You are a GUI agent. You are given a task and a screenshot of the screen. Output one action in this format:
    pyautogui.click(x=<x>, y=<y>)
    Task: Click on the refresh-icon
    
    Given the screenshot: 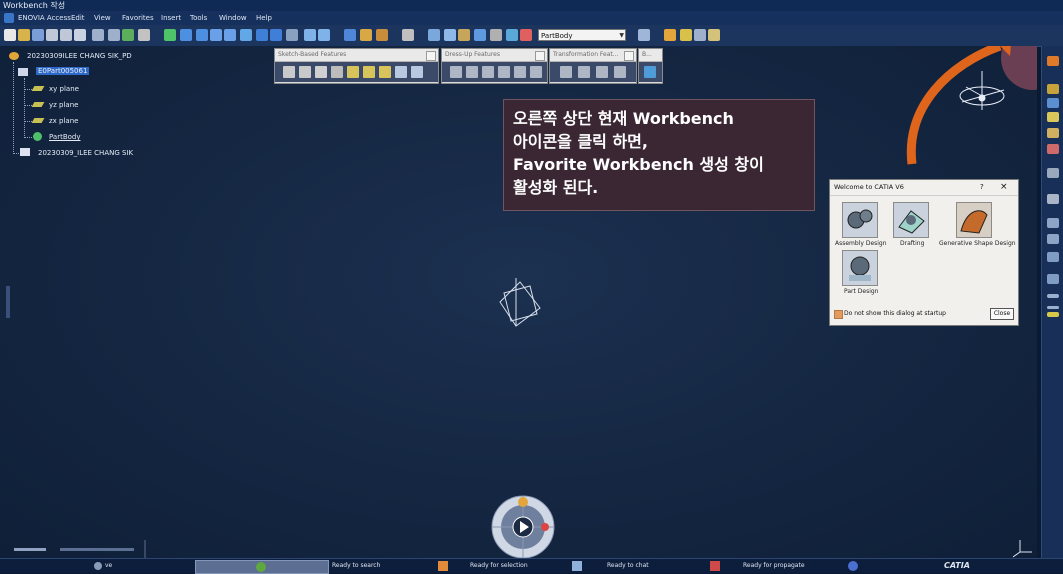 What is the action you would take?
    pyautogui.click(x=128, y=35)
    